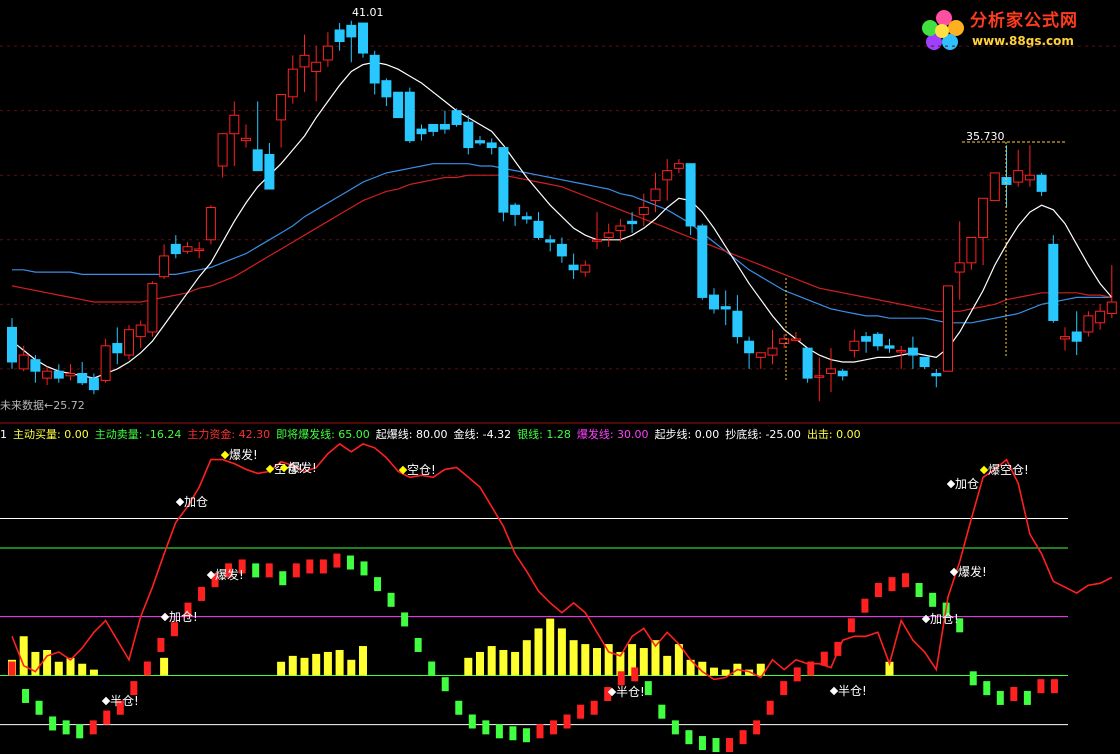  What do you see at coordinates (630, 692) in the screenshot?
I see `signal-label: 半仓!` at bounding box center [630, 692].